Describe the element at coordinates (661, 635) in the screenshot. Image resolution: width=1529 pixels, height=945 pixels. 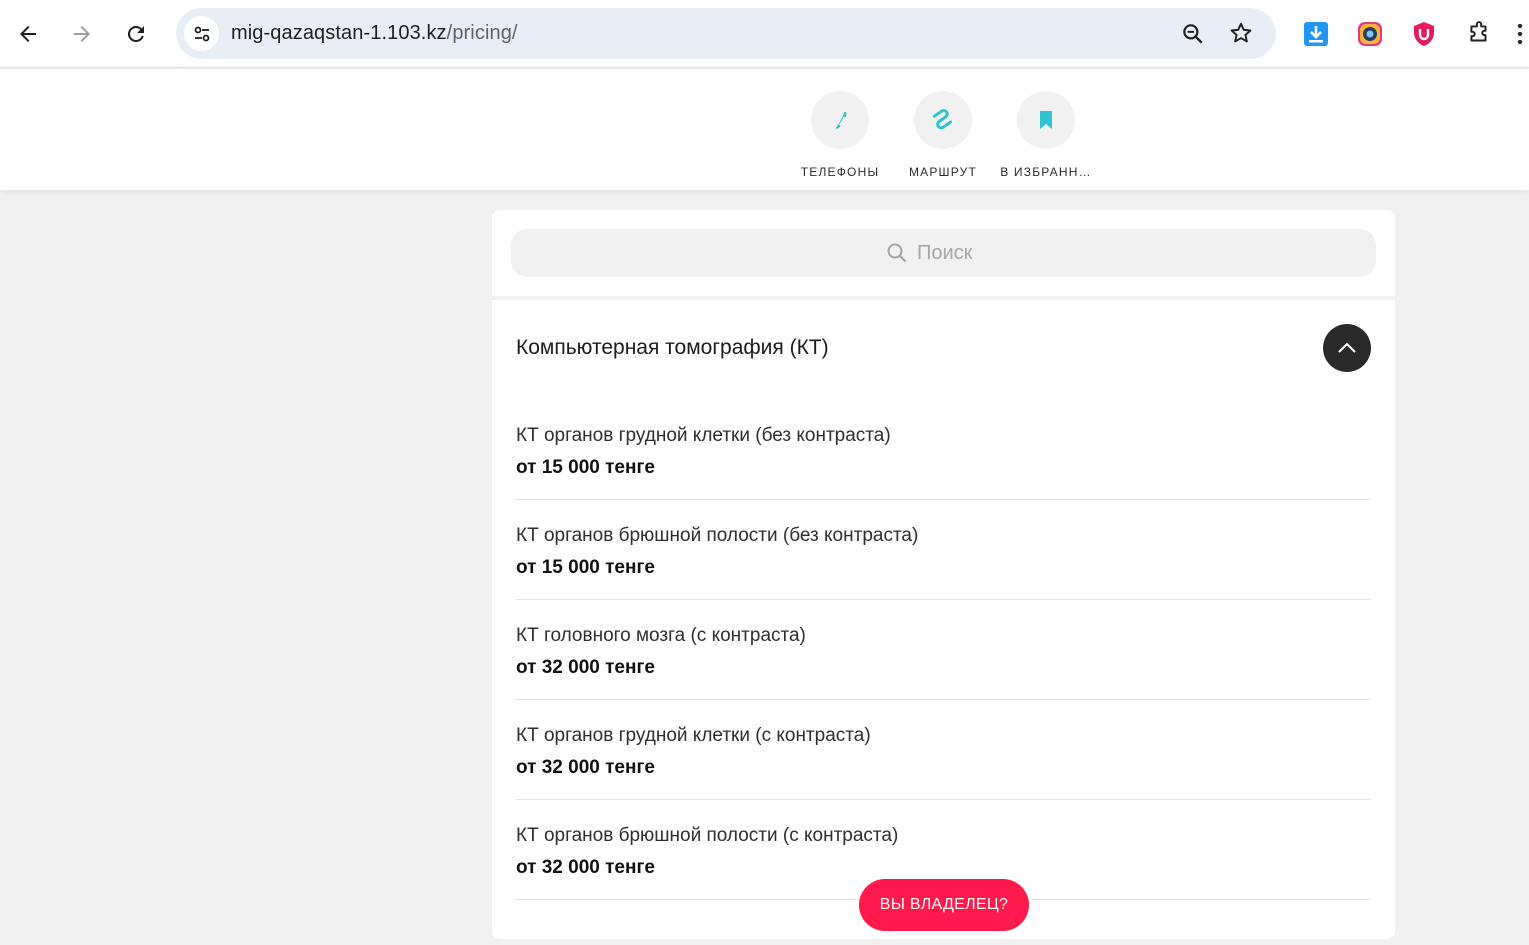
I see `service-name: КТ головного мозга (с контраста)` at that location.